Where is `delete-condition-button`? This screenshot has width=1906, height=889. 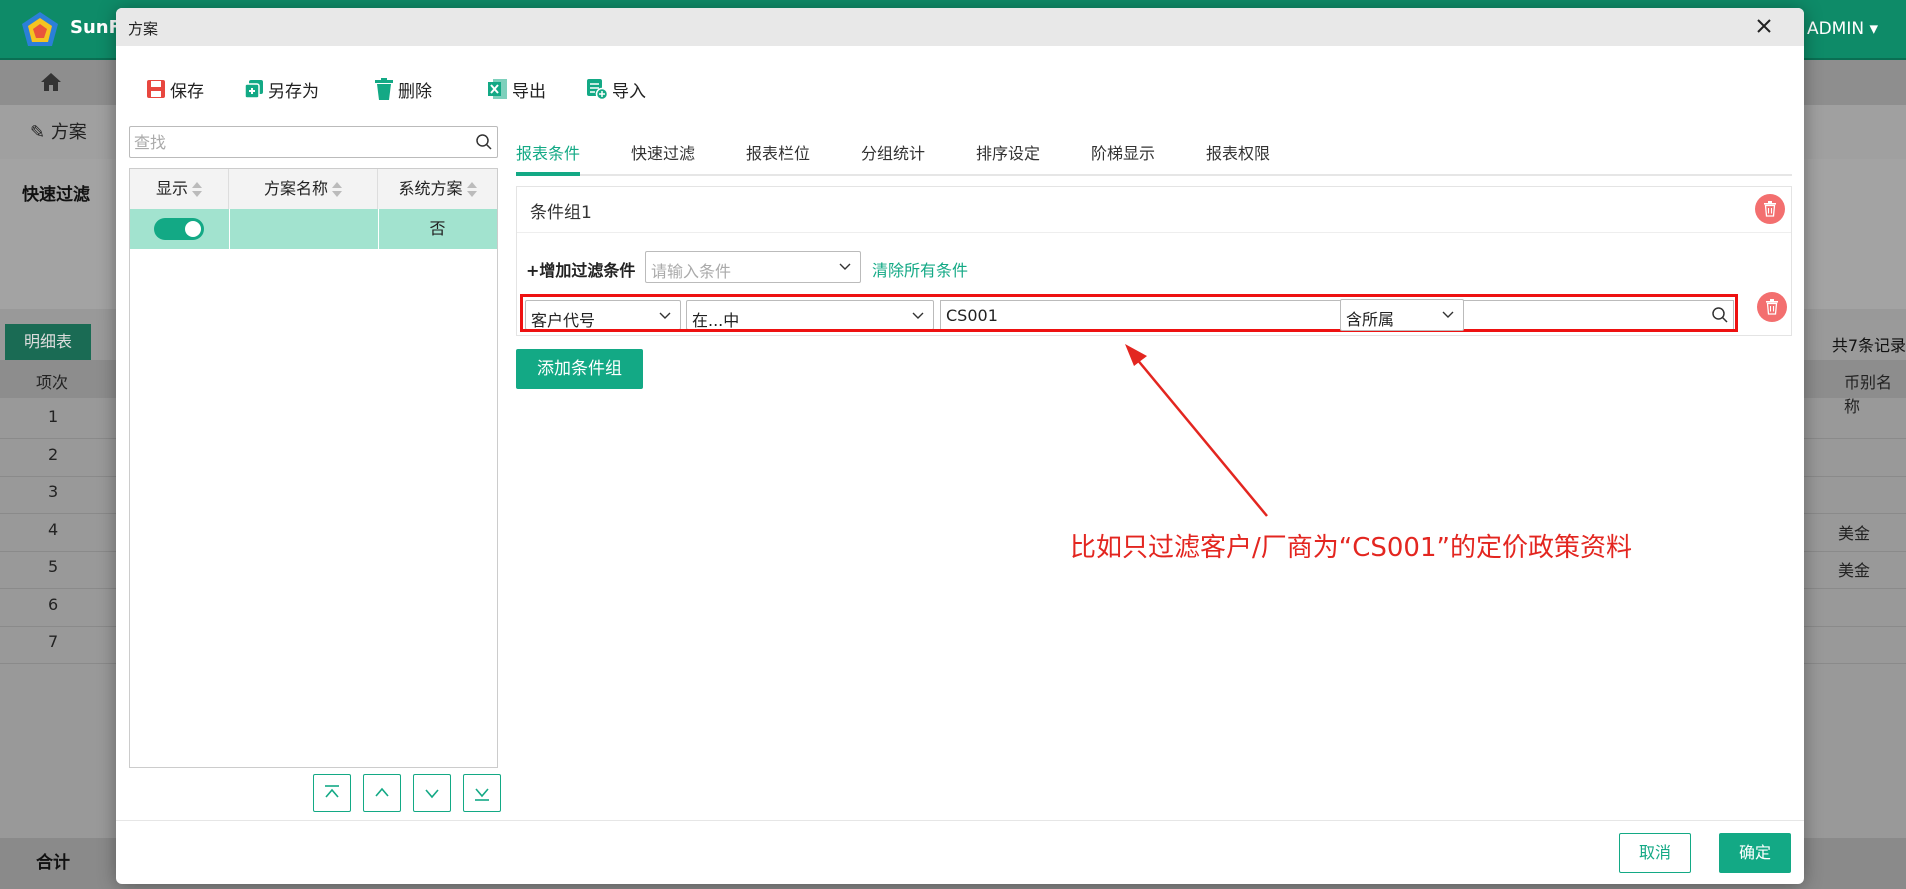 delete-condition-button is located at coordinates (1772, 307).